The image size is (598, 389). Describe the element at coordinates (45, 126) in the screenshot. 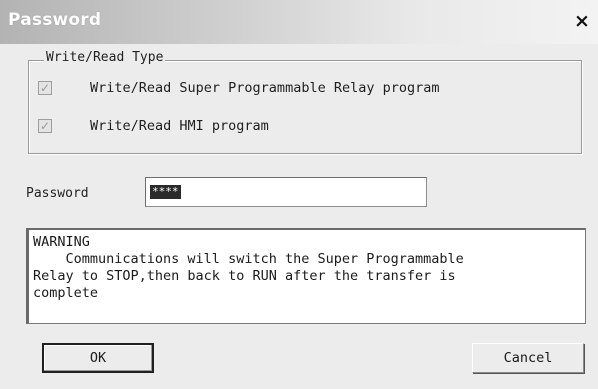

I see `checkbox-hmi-program: ✓` at that location.